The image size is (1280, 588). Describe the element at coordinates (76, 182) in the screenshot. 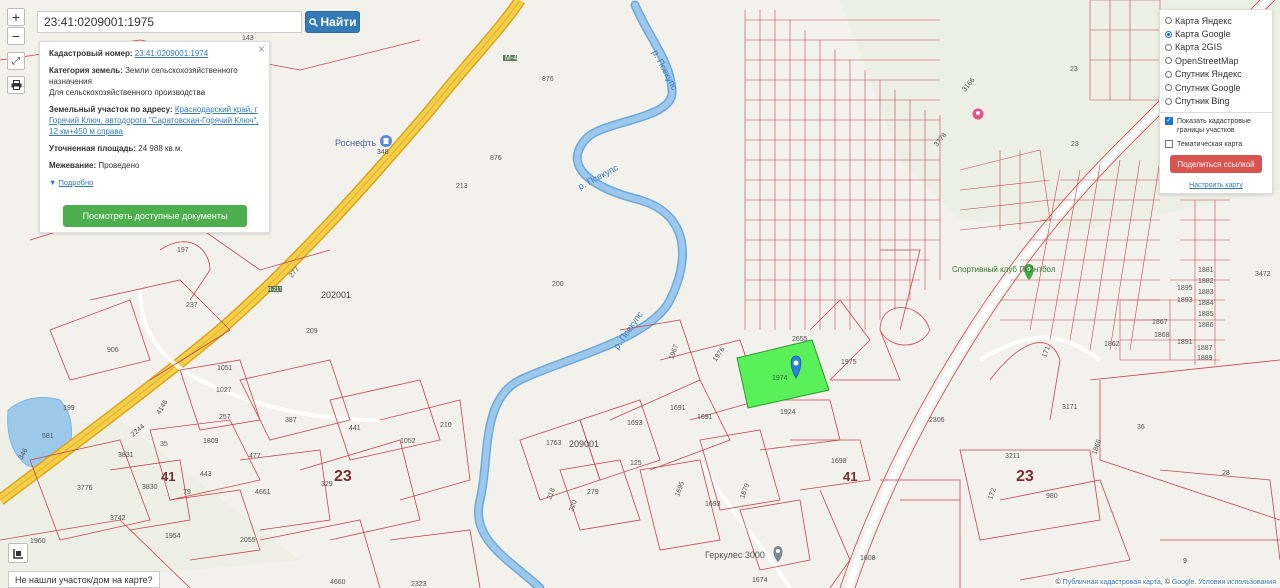

I see `details-link: Подробно` at that location.